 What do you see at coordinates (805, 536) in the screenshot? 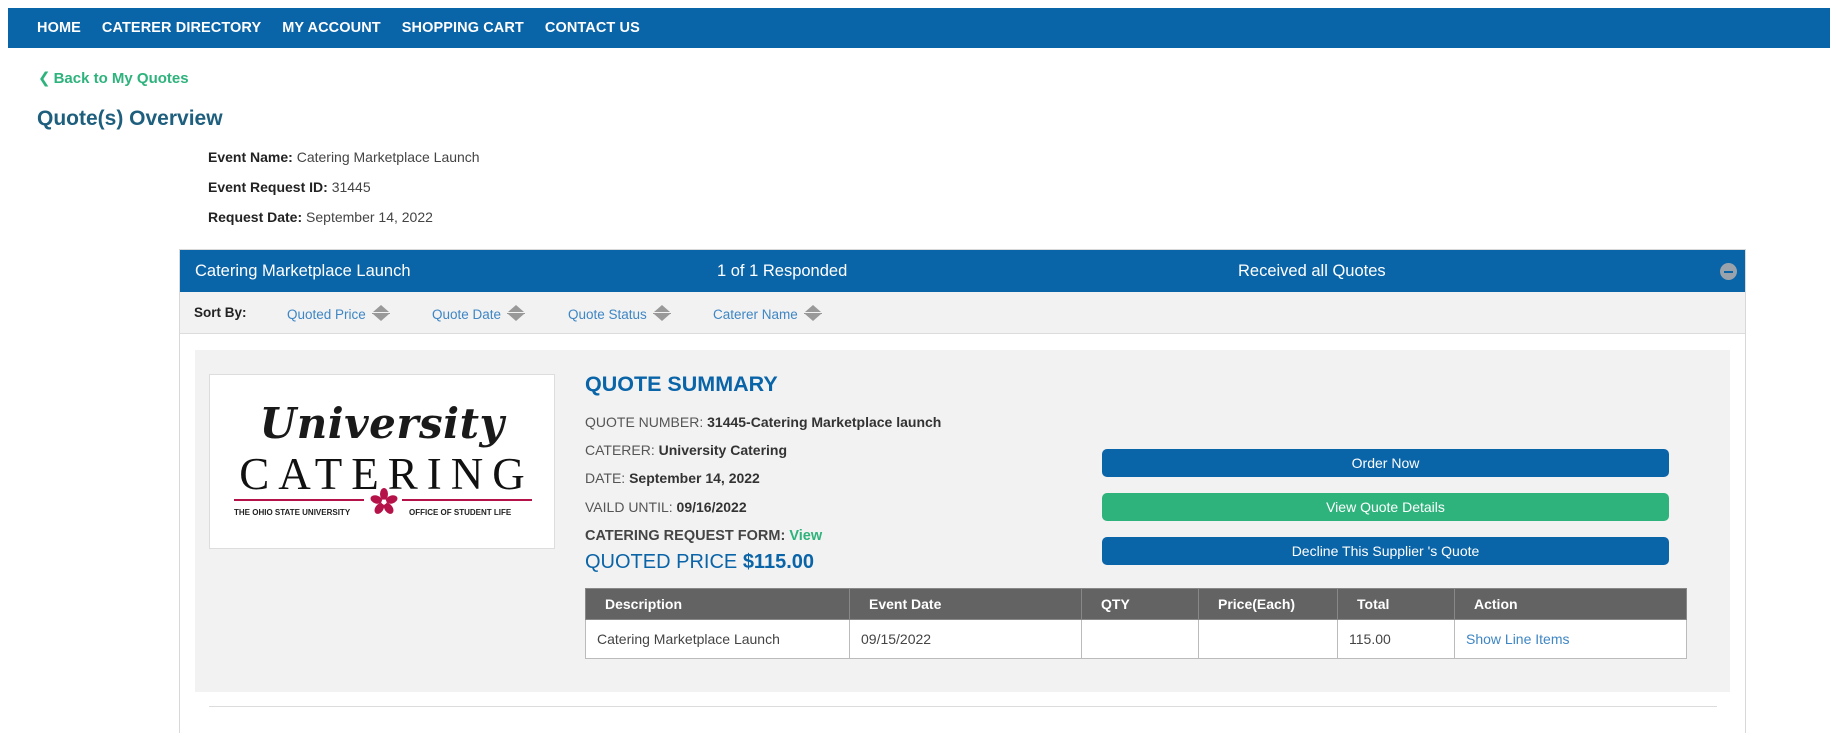
I see `request-form-view-link: View` at bounding box center [805, 536].